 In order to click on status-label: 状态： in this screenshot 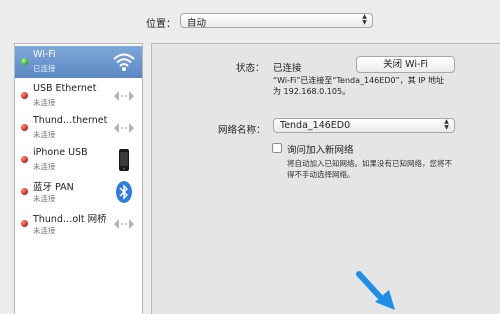, I will do `click(250, 68)`.